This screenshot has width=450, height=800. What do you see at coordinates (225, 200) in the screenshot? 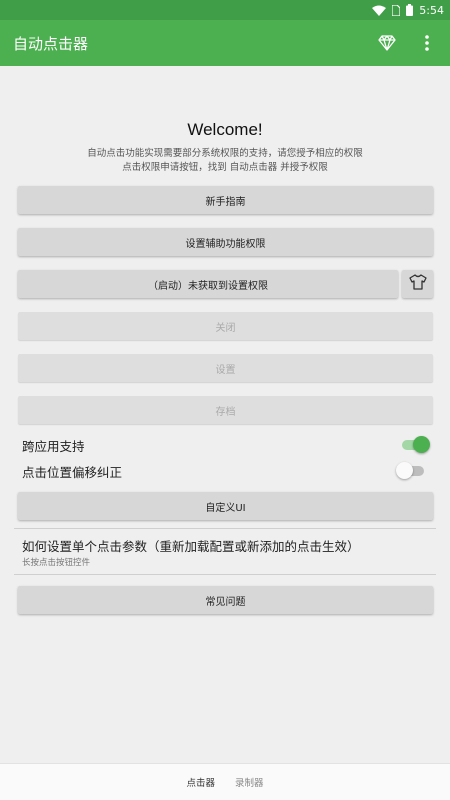
I see `guide-button: 新手指南` at bounding box center [225, 200].